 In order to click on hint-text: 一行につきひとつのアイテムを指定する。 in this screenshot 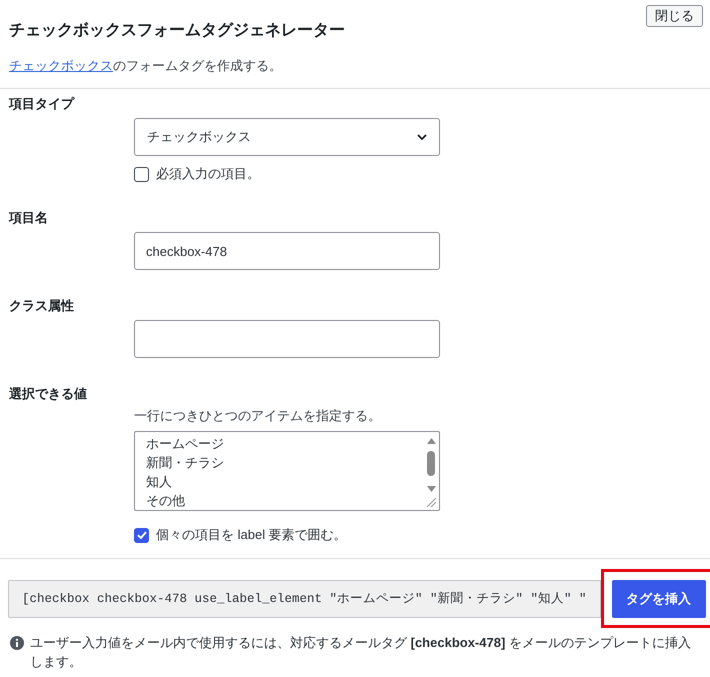, I will do `click(257, 416)`.